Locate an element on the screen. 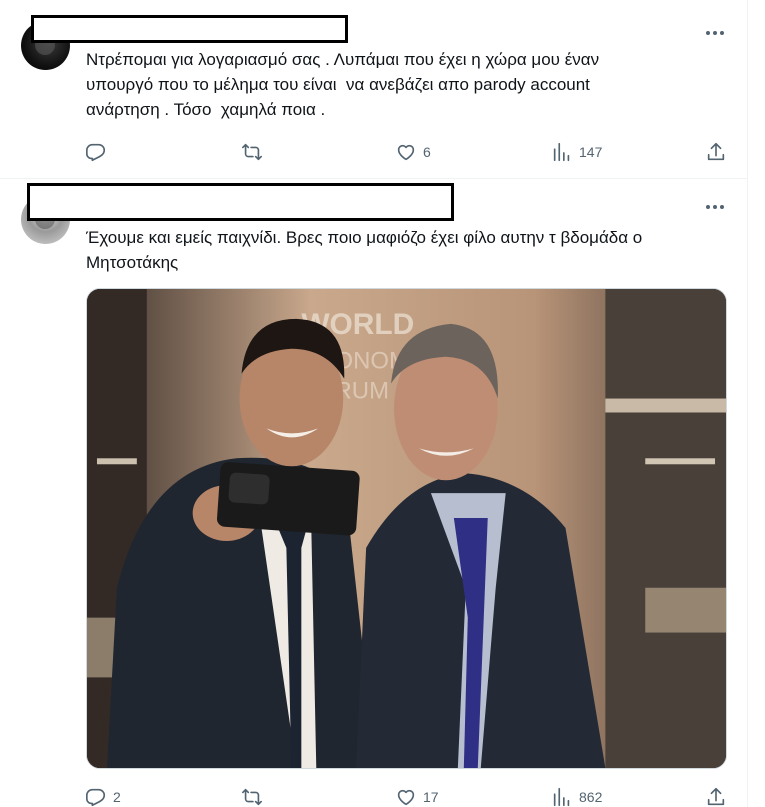  views-count: 862 is located at coordinates (591, 797).